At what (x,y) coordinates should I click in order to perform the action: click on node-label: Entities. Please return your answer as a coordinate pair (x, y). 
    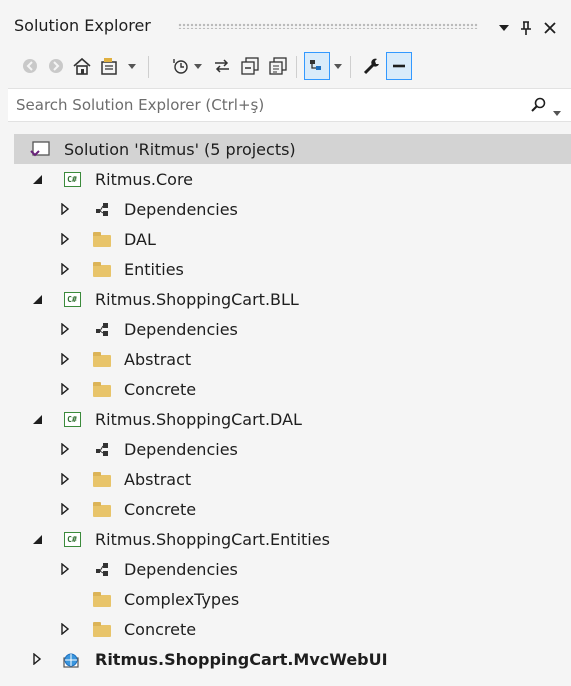
    Looking at the image, I should click on (154, 269).